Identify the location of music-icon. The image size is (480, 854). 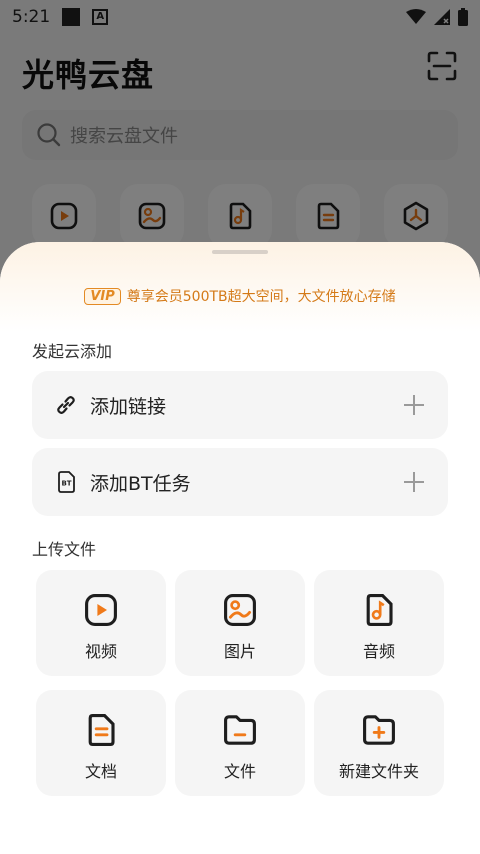
(379, 610).